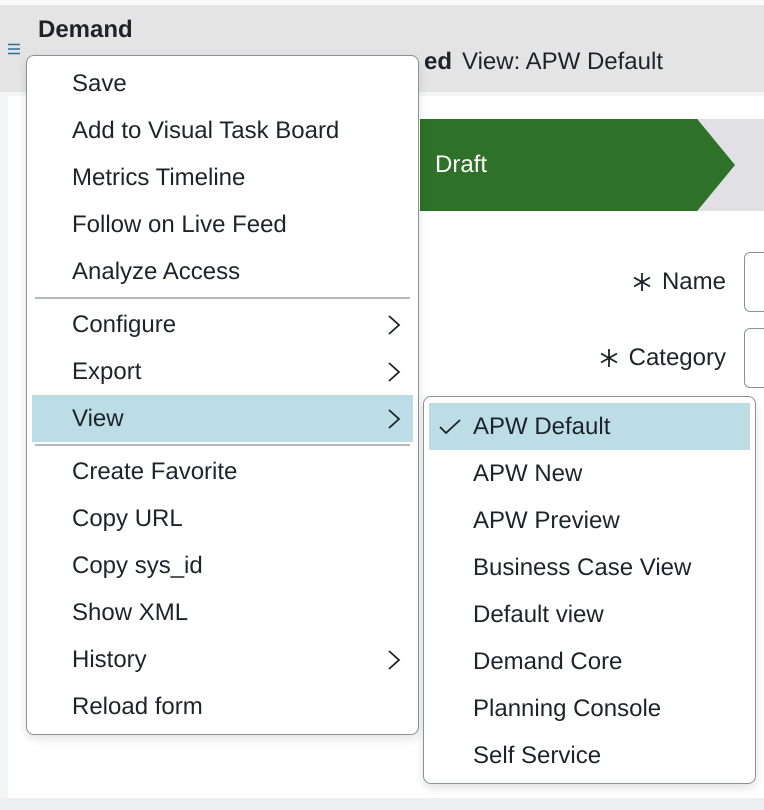 The image size is (764, 810). Describe the element at coordinates (222, 471) in the screenshot. I see `menu-item: Create Favorite` at that location.